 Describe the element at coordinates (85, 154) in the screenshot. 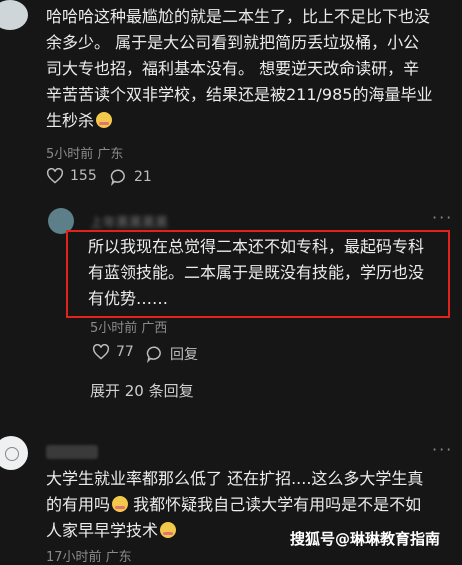

I see `comment-meta: 5小时前 广东` at that location.